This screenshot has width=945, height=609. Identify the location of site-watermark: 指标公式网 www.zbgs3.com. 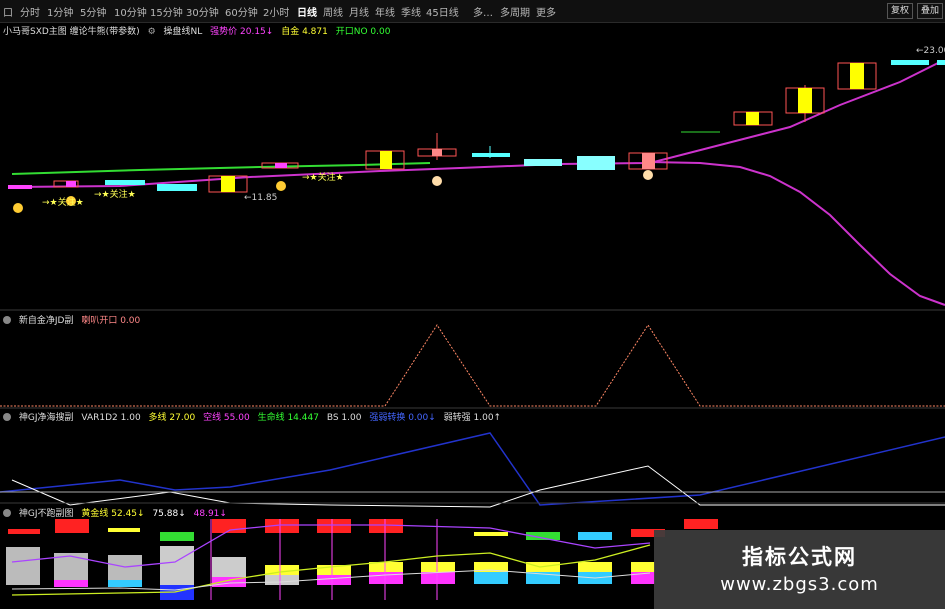
(799, 569).